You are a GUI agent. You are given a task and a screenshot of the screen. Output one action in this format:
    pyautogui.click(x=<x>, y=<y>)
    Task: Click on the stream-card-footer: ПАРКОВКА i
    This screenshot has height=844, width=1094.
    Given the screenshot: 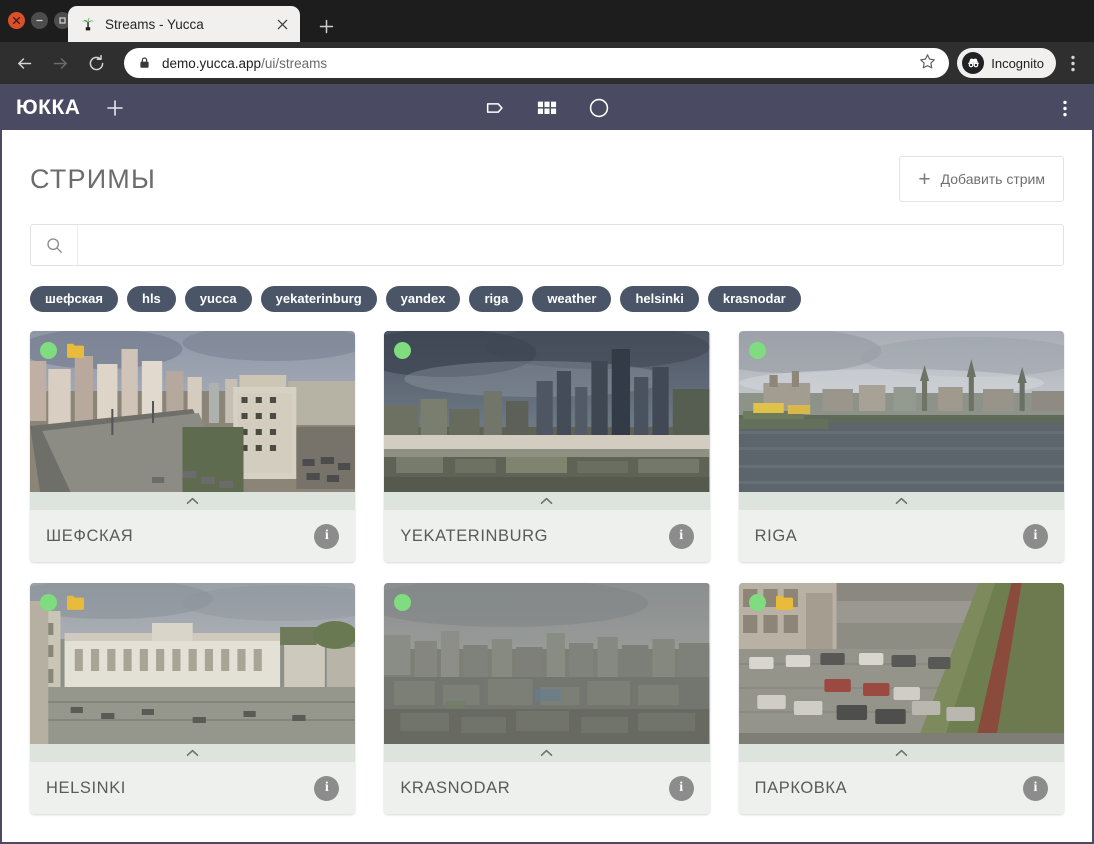 What is the action you would take?
    pyautogui.click(x=901, y=788)
    